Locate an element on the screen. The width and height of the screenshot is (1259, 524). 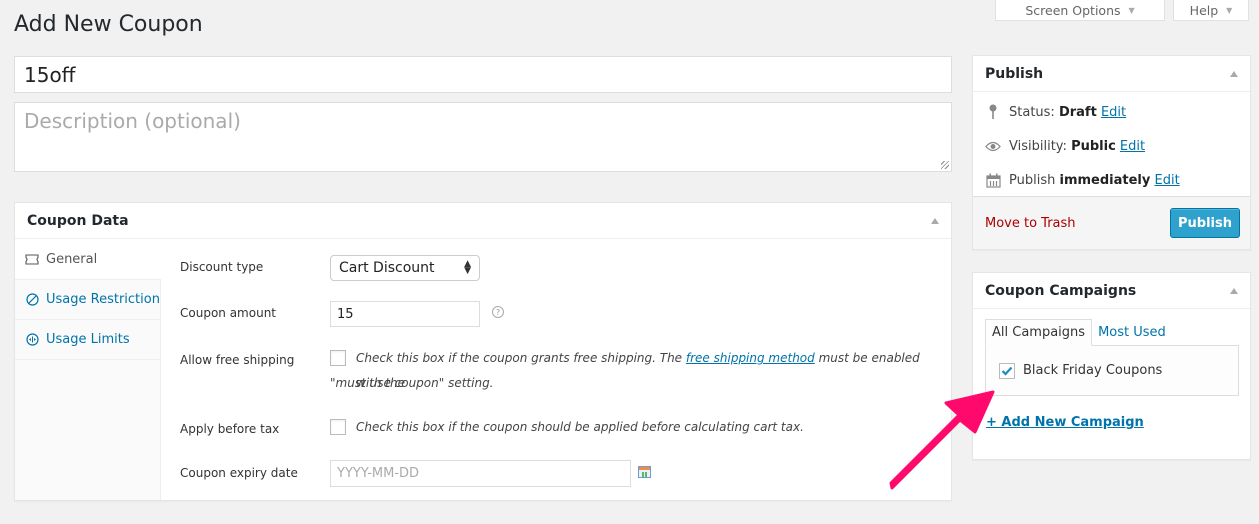
tab-usage-limits: Usage Limits is located at coordinates (87, 340).